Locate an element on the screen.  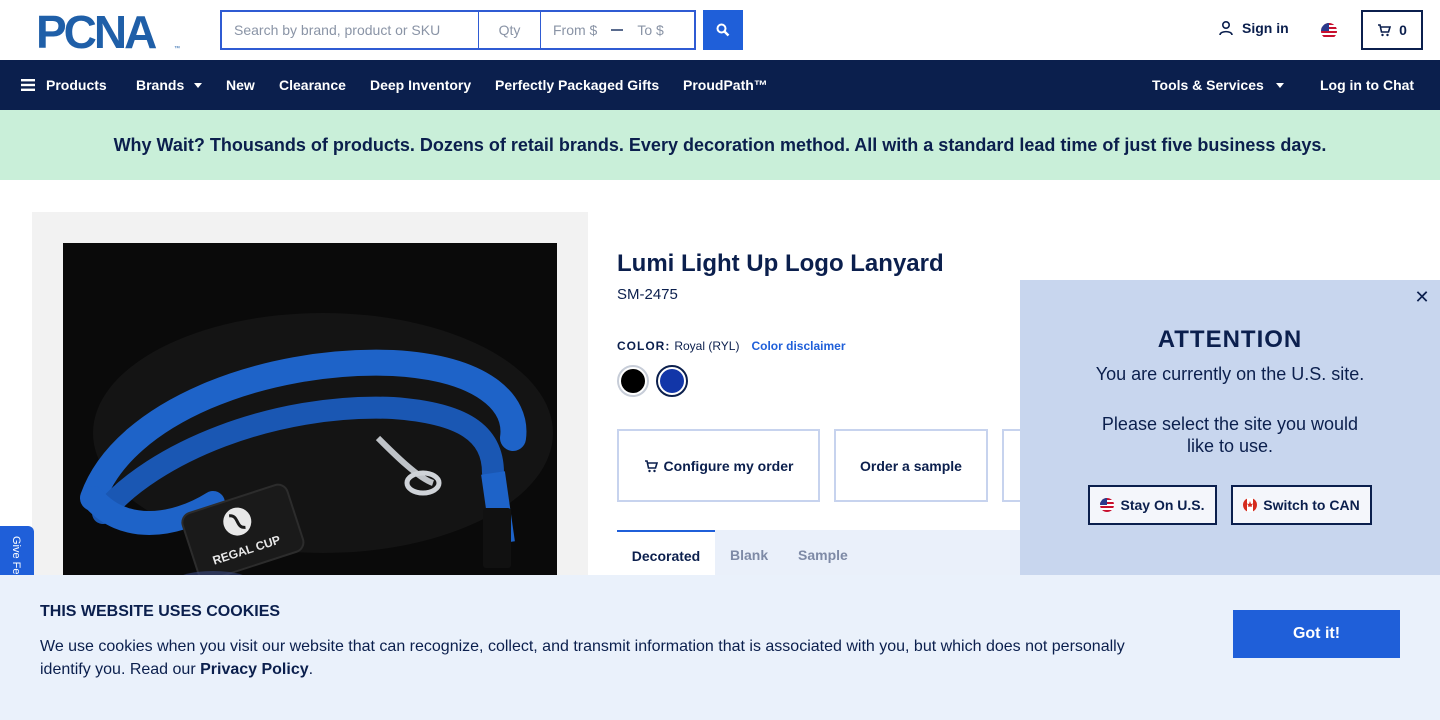
switch-can-button: Switch to CAN is located at coordinates (1301, 505).